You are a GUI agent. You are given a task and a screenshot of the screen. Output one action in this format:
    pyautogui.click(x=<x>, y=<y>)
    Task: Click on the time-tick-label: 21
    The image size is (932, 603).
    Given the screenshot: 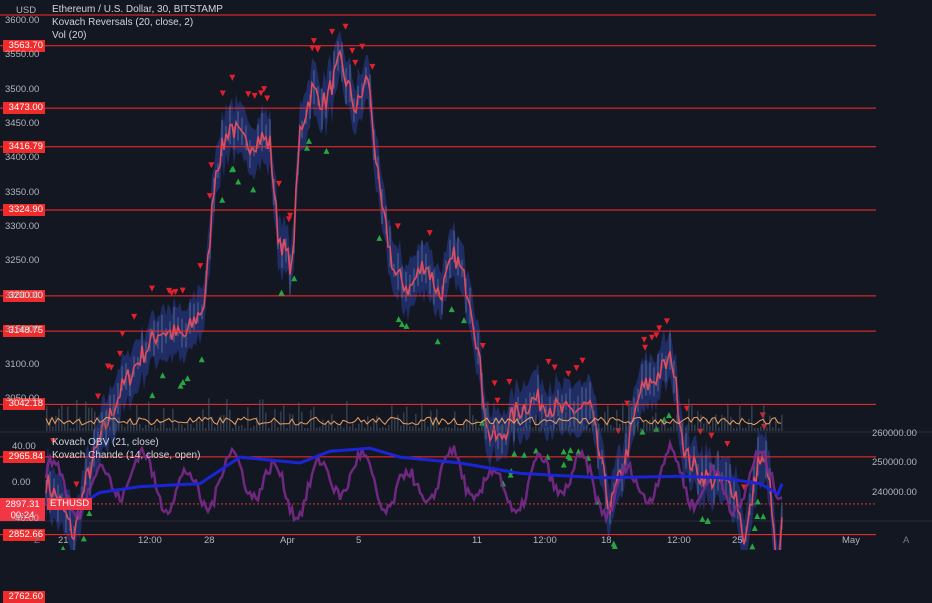 What is the action you would take?
    pyautogui.click(x=63, y=540)
    